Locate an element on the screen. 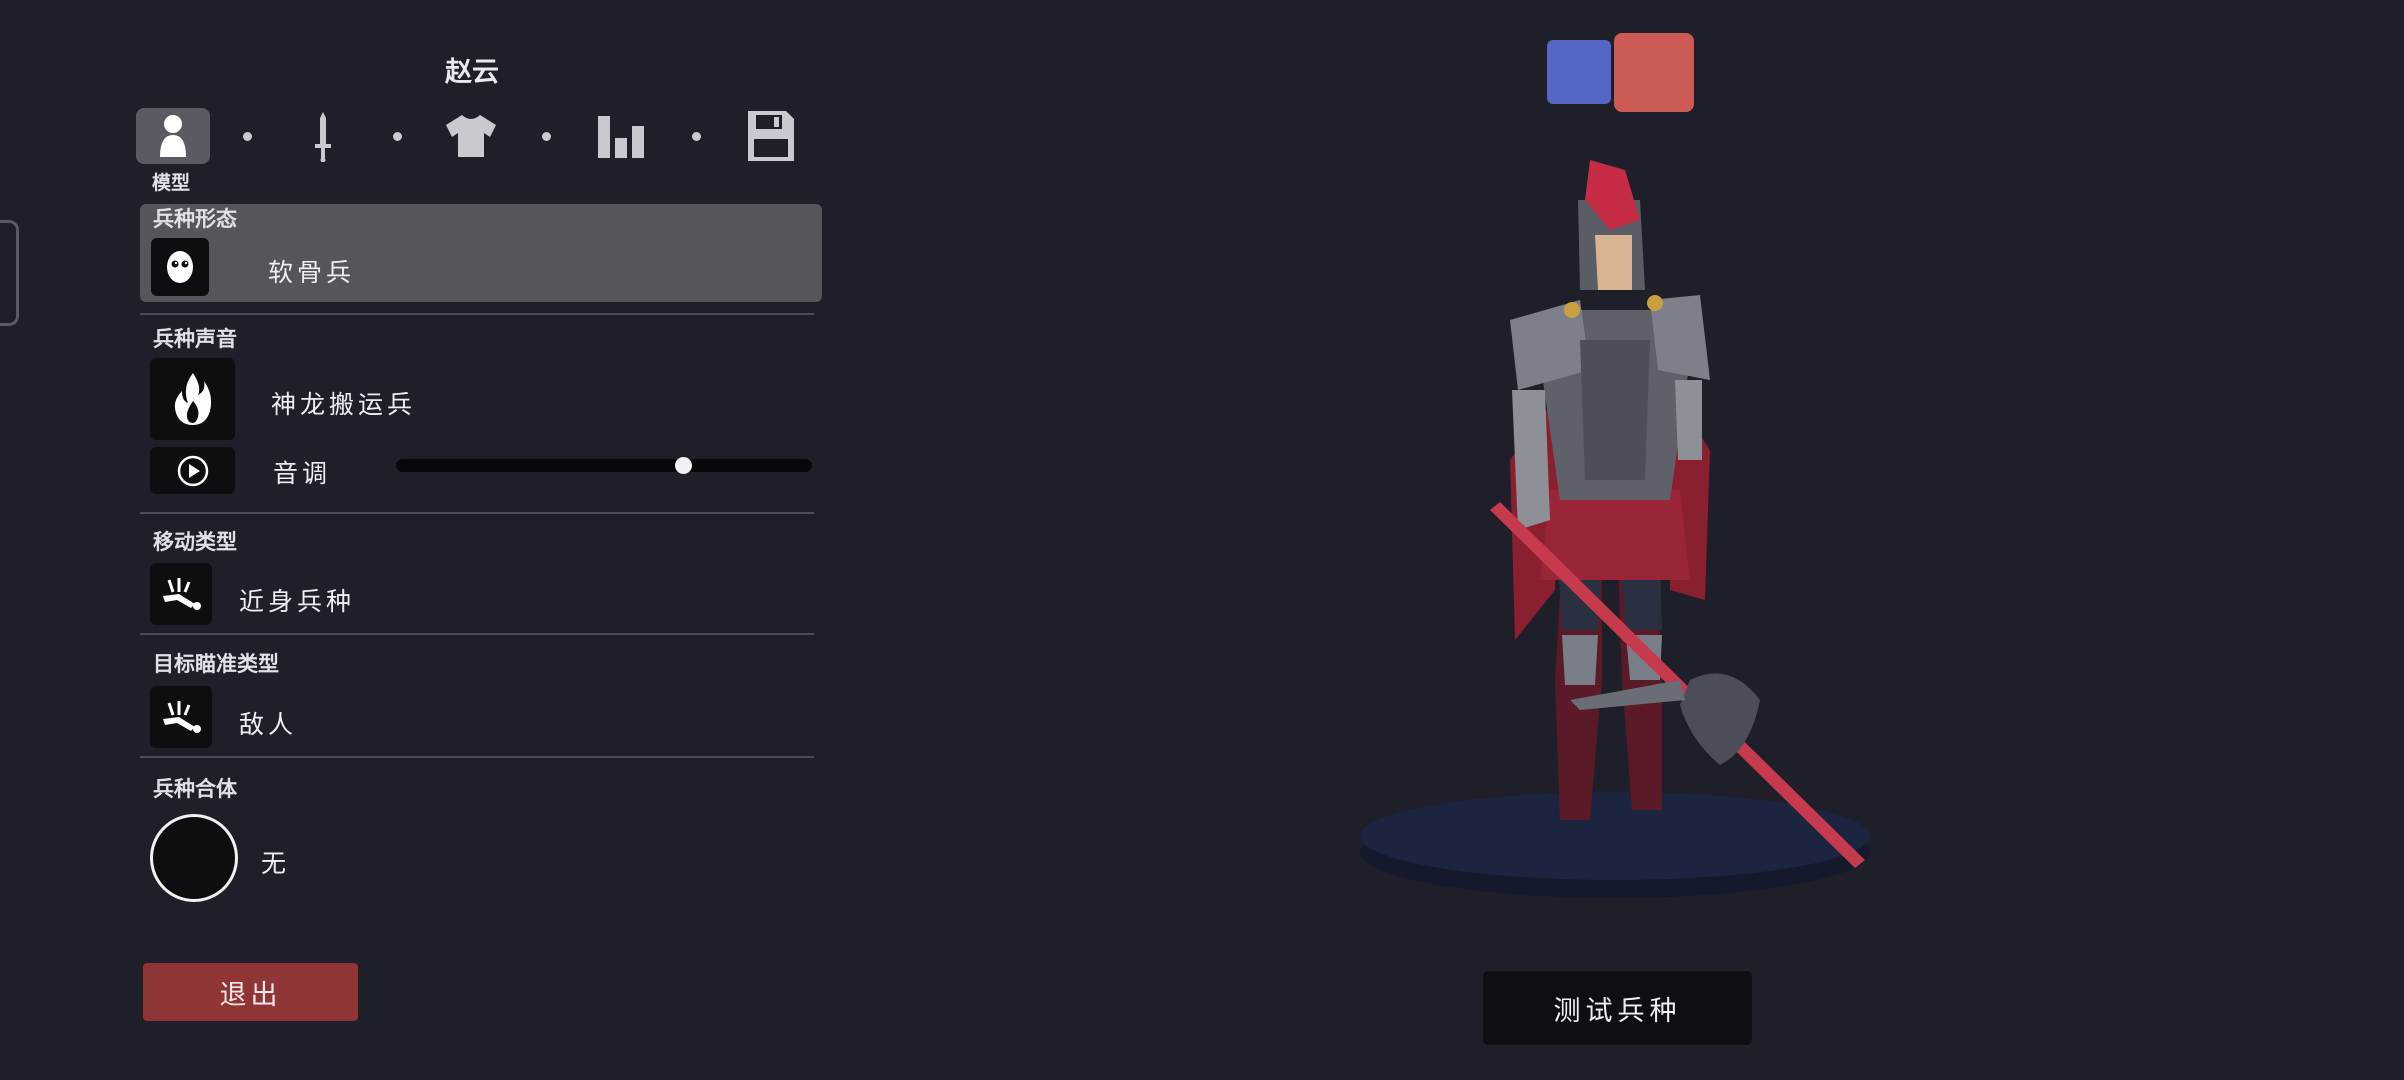 Image resolution: width=2404 pixels, height=1080 pixels. fire-icon is located at coordinates (192, 399).